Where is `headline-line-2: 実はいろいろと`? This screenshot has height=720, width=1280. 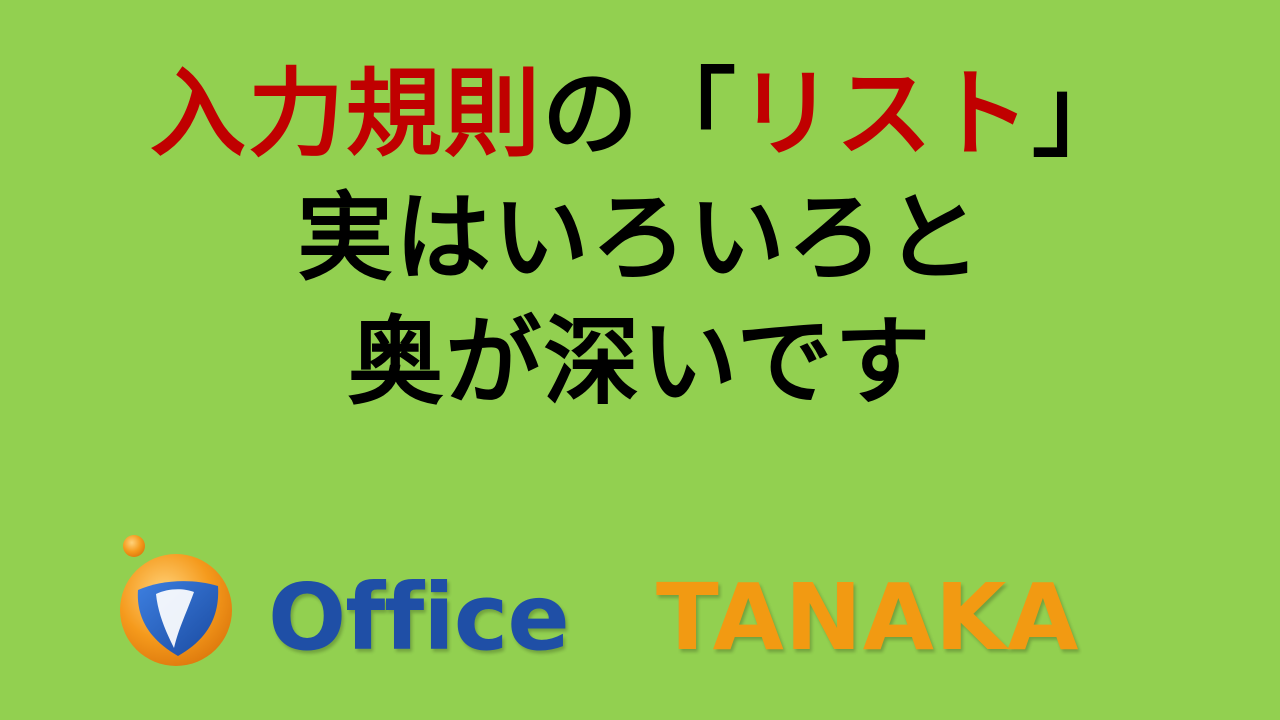
headline-line-2: 実はいろいろと is located at coordinates (640, 238).